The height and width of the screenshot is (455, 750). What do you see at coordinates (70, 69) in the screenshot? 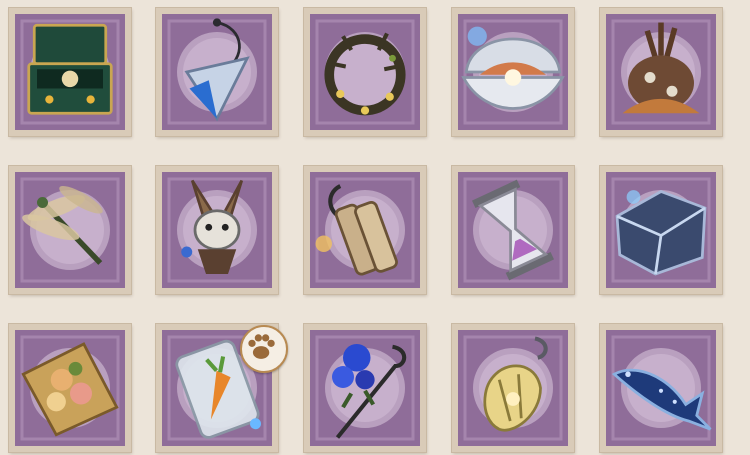
I see `music-box-icon` at bounding box center [70, 69].